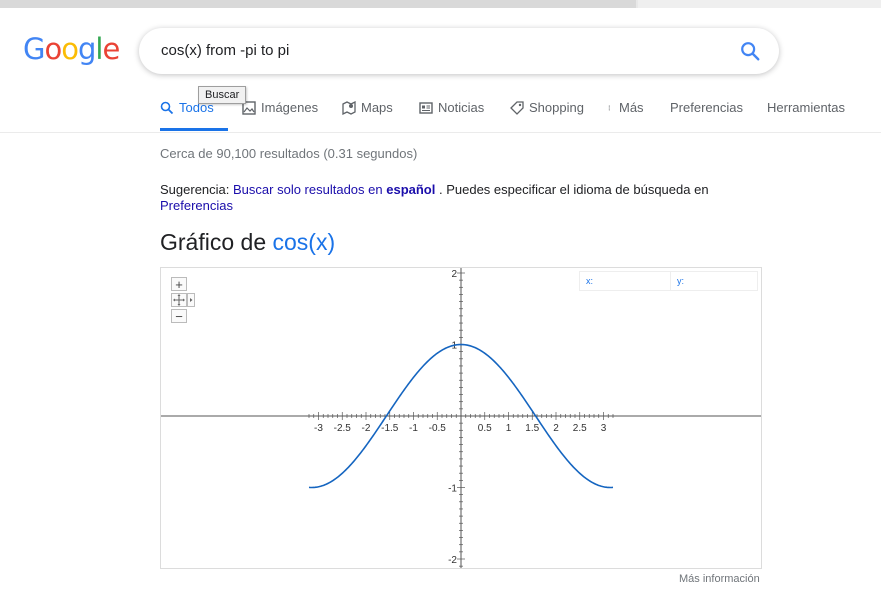 This screenshot has height=599, width=881. What do you see at coordinates (580, 428) in the screenshot?
I see `x-tick-label: 2.5` at bounding box center [580, 428].